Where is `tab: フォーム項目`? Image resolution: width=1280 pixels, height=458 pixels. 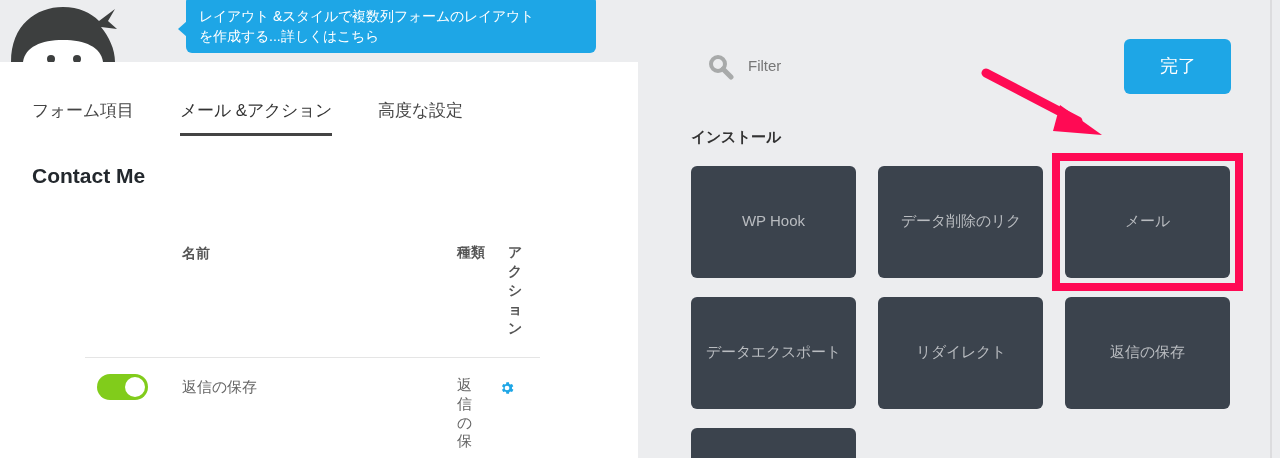
tab: フォーム項目 is located at coordinates (83, 117).